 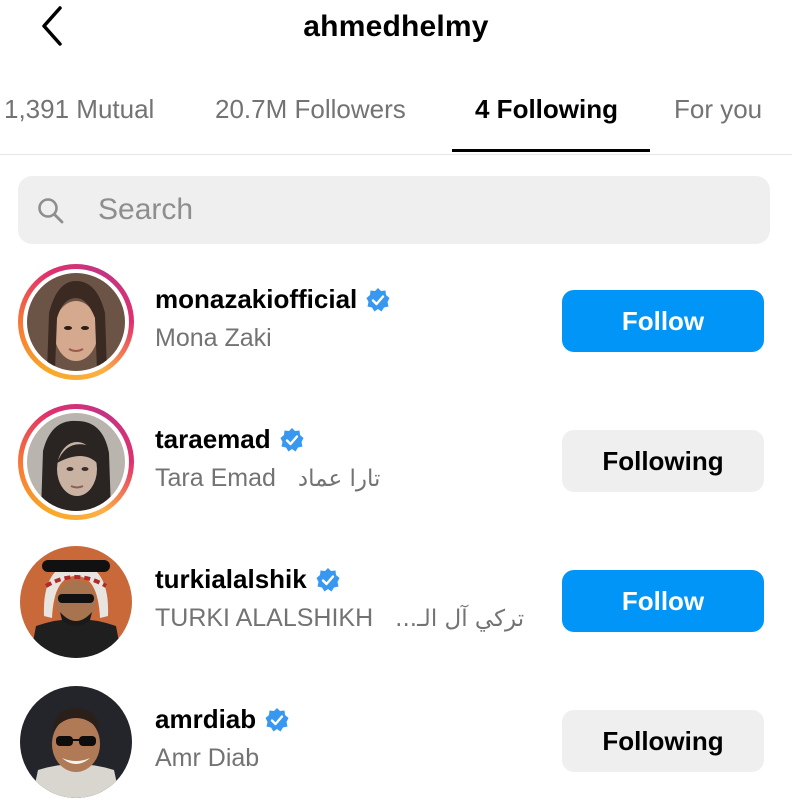 I want to click on full-name-arabic: تارا عماد, so click(x=339, y=479).